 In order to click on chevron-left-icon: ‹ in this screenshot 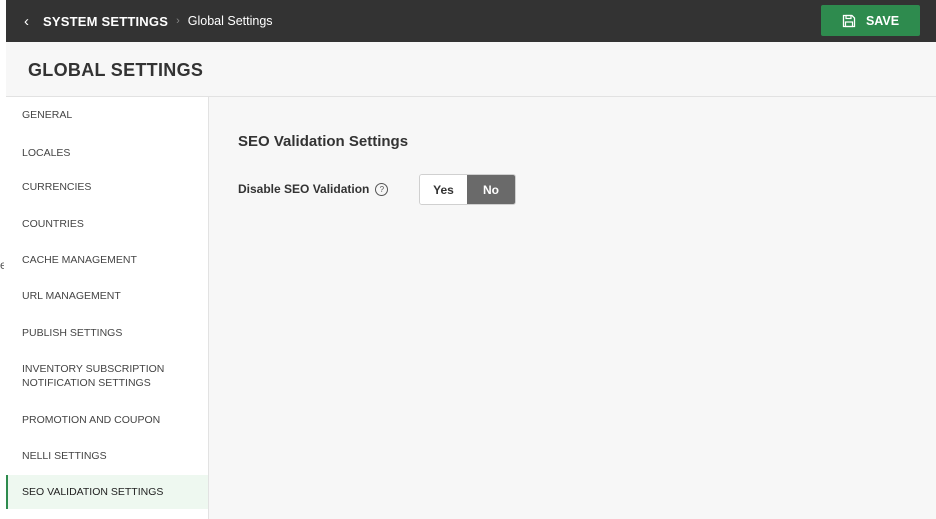, I will do `click(26, 21)`.